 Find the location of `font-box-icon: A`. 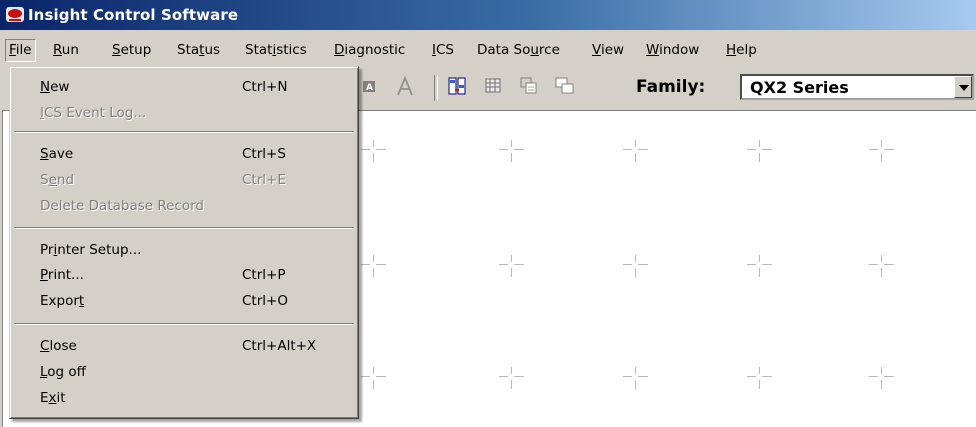

font-box-icon: A is located at coordinates (369, 86).